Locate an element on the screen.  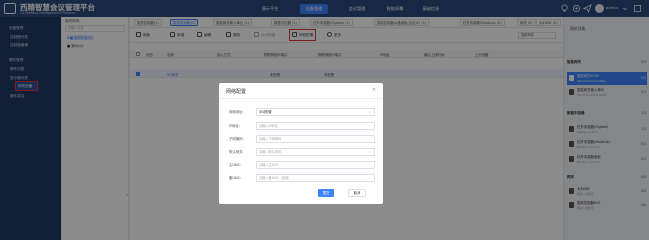
network-mode-label: 网络地址: is located at coordinates (236, 112).